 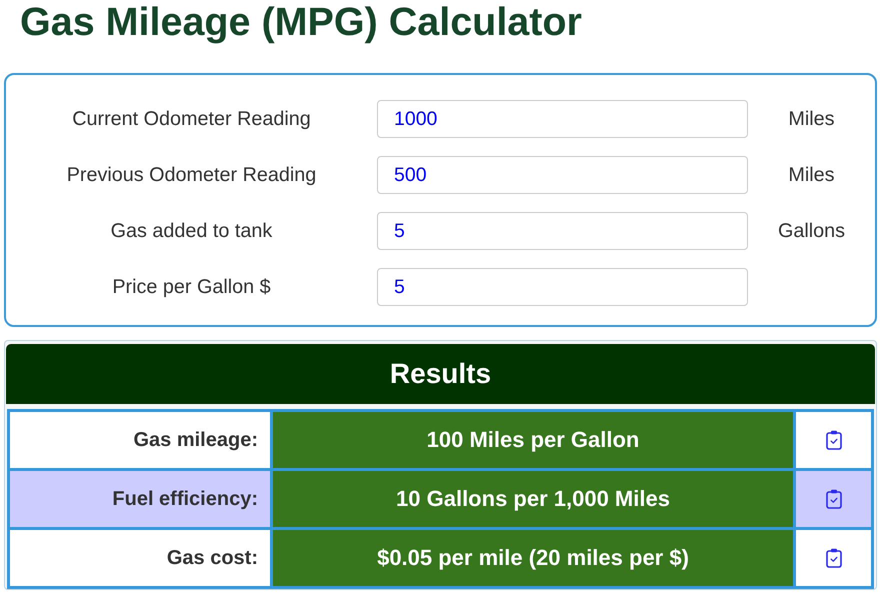 I want to click on result-value: 100 Miles per Gallon, so click(x=533, y=440).